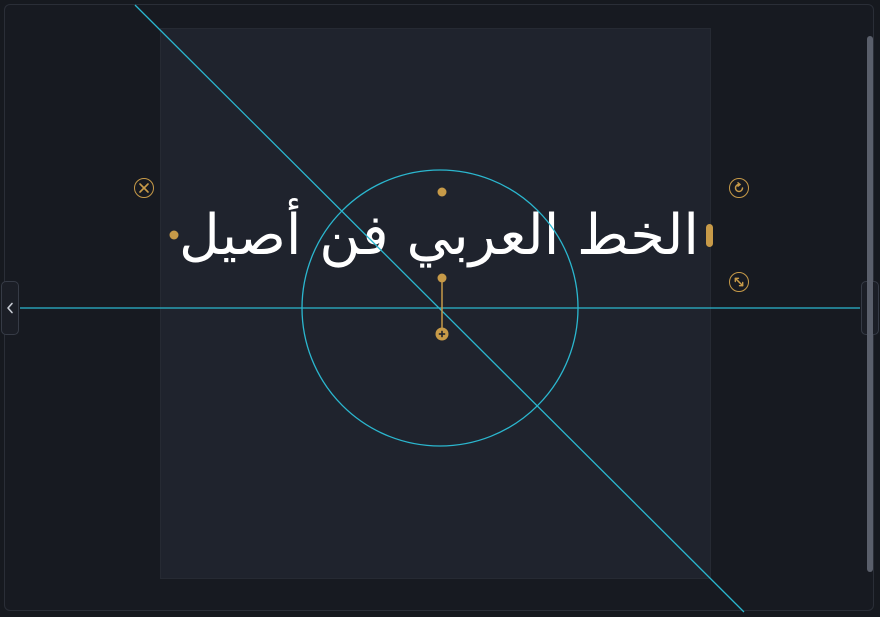  I want to click on text-layer-content: الخط العربي فن أصيل, so click(439, 235).